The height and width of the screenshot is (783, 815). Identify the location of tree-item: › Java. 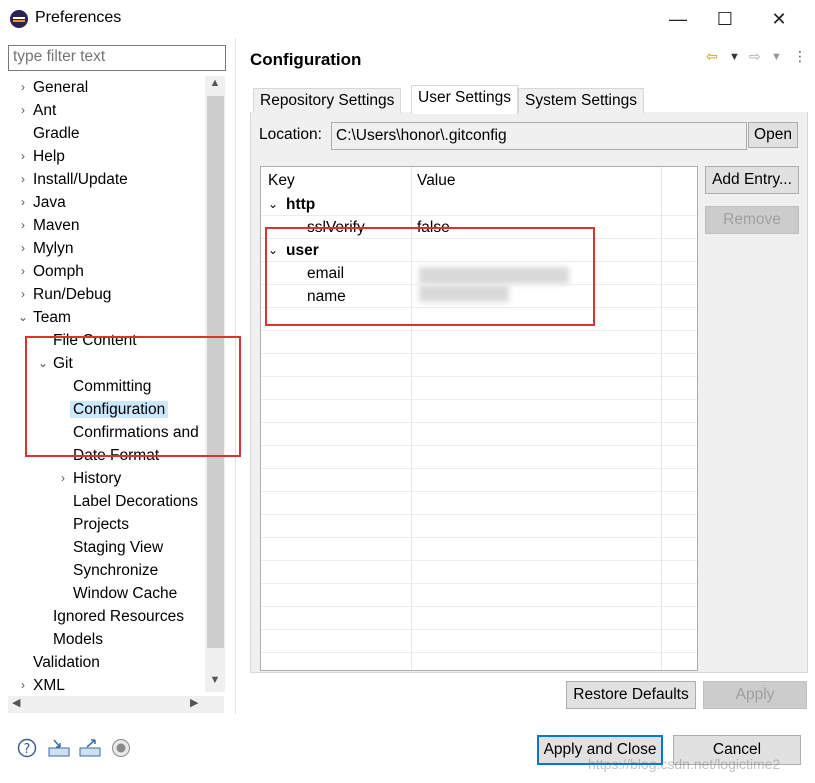
(43, 202).